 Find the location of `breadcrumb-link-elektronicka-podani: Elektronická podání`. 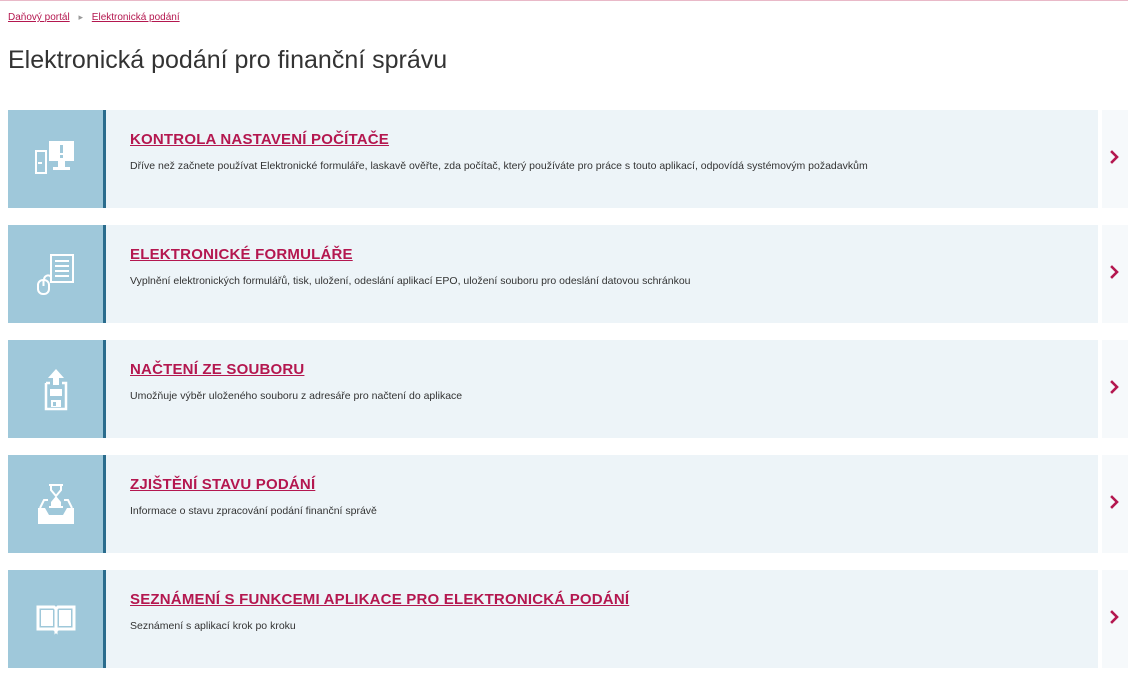

breadcrumb-link-elektronicka-podani: Elektronická podání is located at coordinates (136, 17).